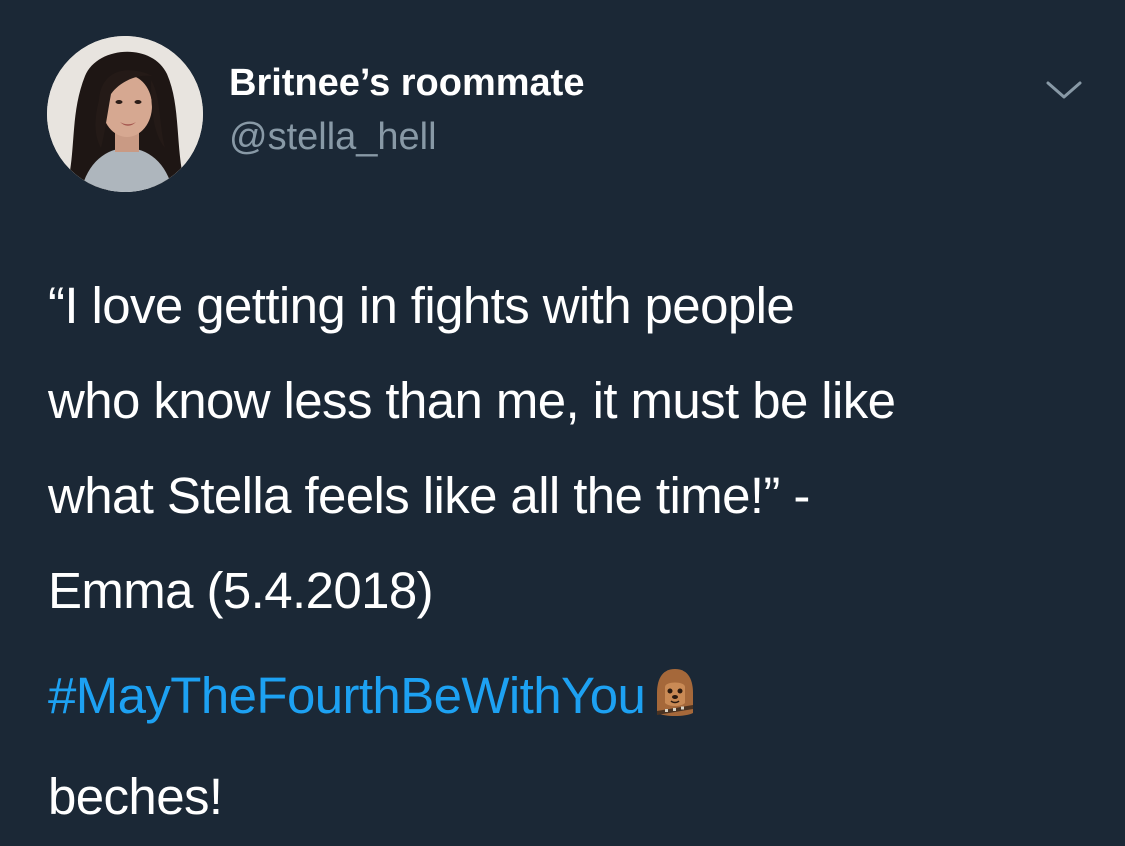 This screenshot has height=846, width=1125. I want to click on hashtag-link: #MayTheFourthBeWithYou, so click(347, 695).